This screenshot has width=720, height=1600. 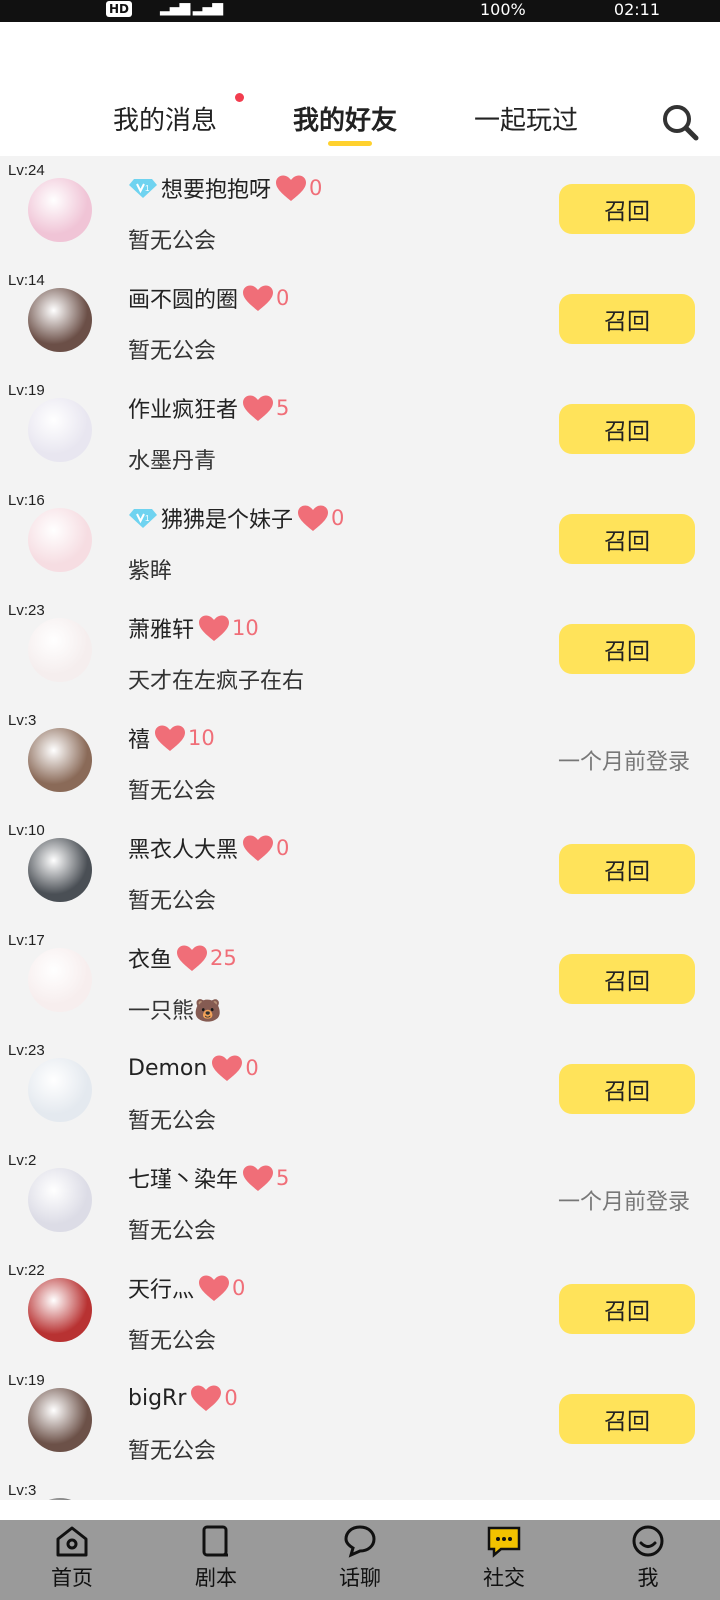 I want to click on profile-icon, so click(x=648, y=1541).